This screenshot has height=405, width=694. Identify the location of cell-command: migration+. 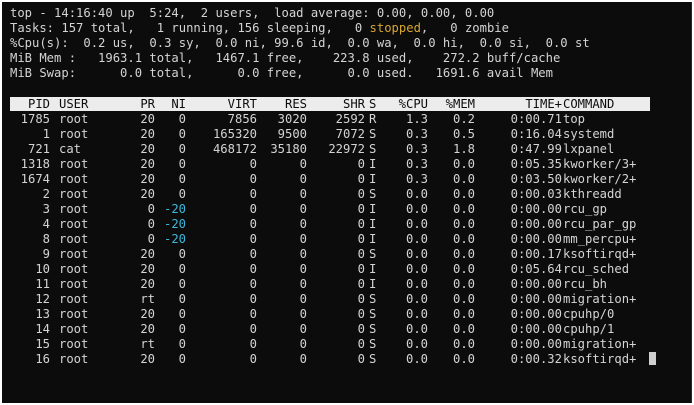
(600, 299).